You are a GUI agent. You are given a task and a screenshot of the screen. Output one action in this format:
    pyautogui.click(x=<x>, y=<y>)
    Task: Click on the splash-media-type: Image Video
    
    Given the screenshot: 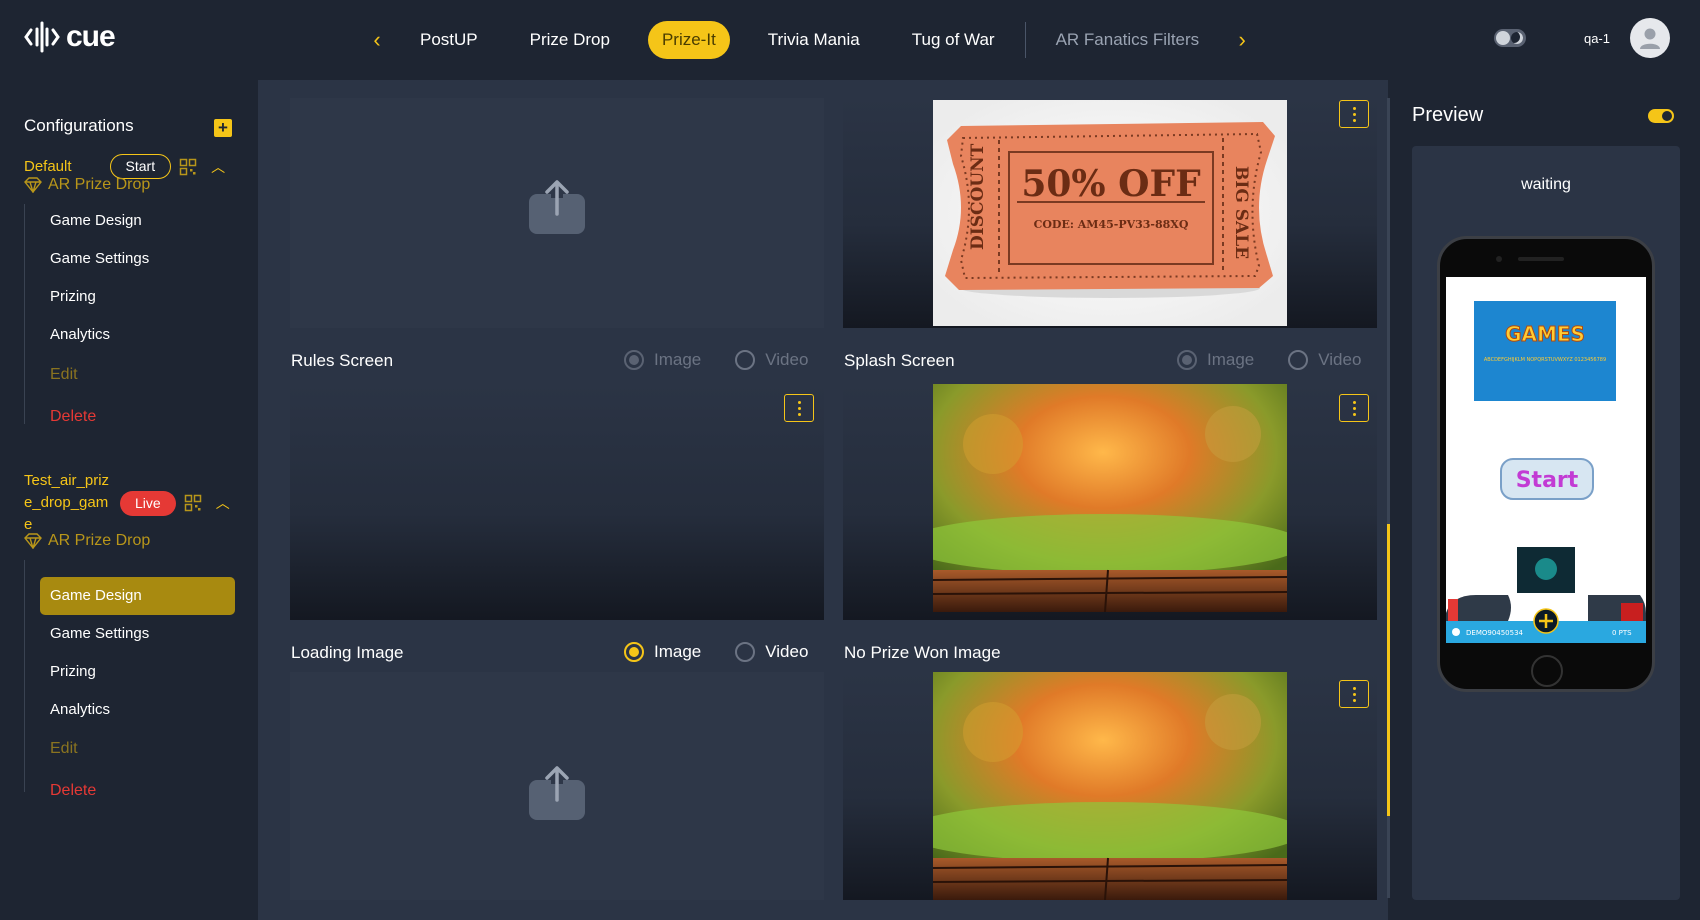 What is the action you would take?
    pyautogui.click(x=1269, y=360)
    